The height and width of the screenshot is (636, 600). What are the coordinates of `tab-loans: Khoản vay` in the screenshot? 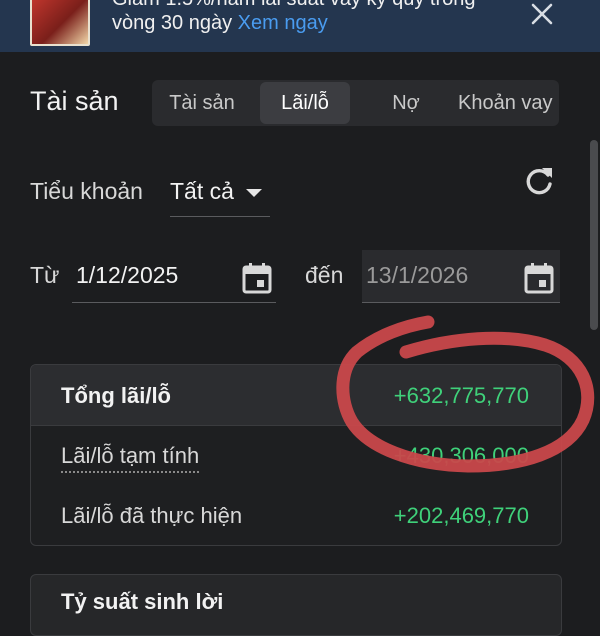 It's located at (508, 103).